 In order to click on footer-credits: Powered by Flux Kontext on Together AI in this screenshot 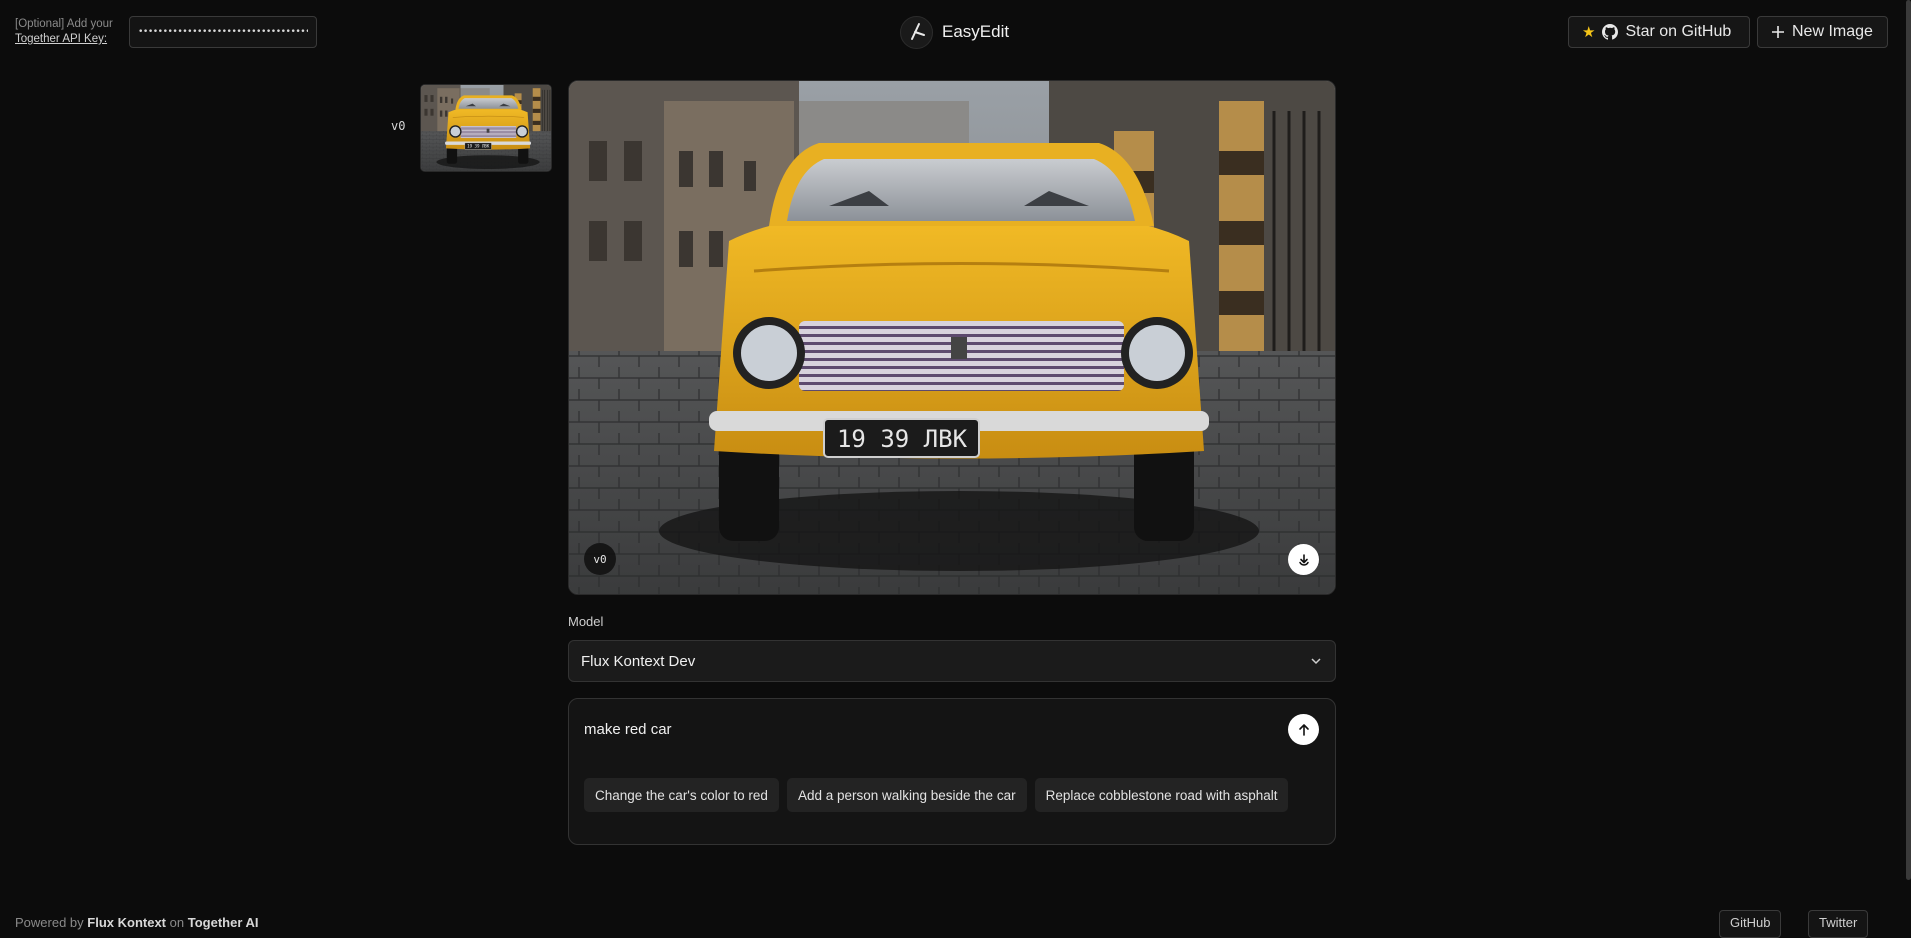, I will do `click(137, 922)`.